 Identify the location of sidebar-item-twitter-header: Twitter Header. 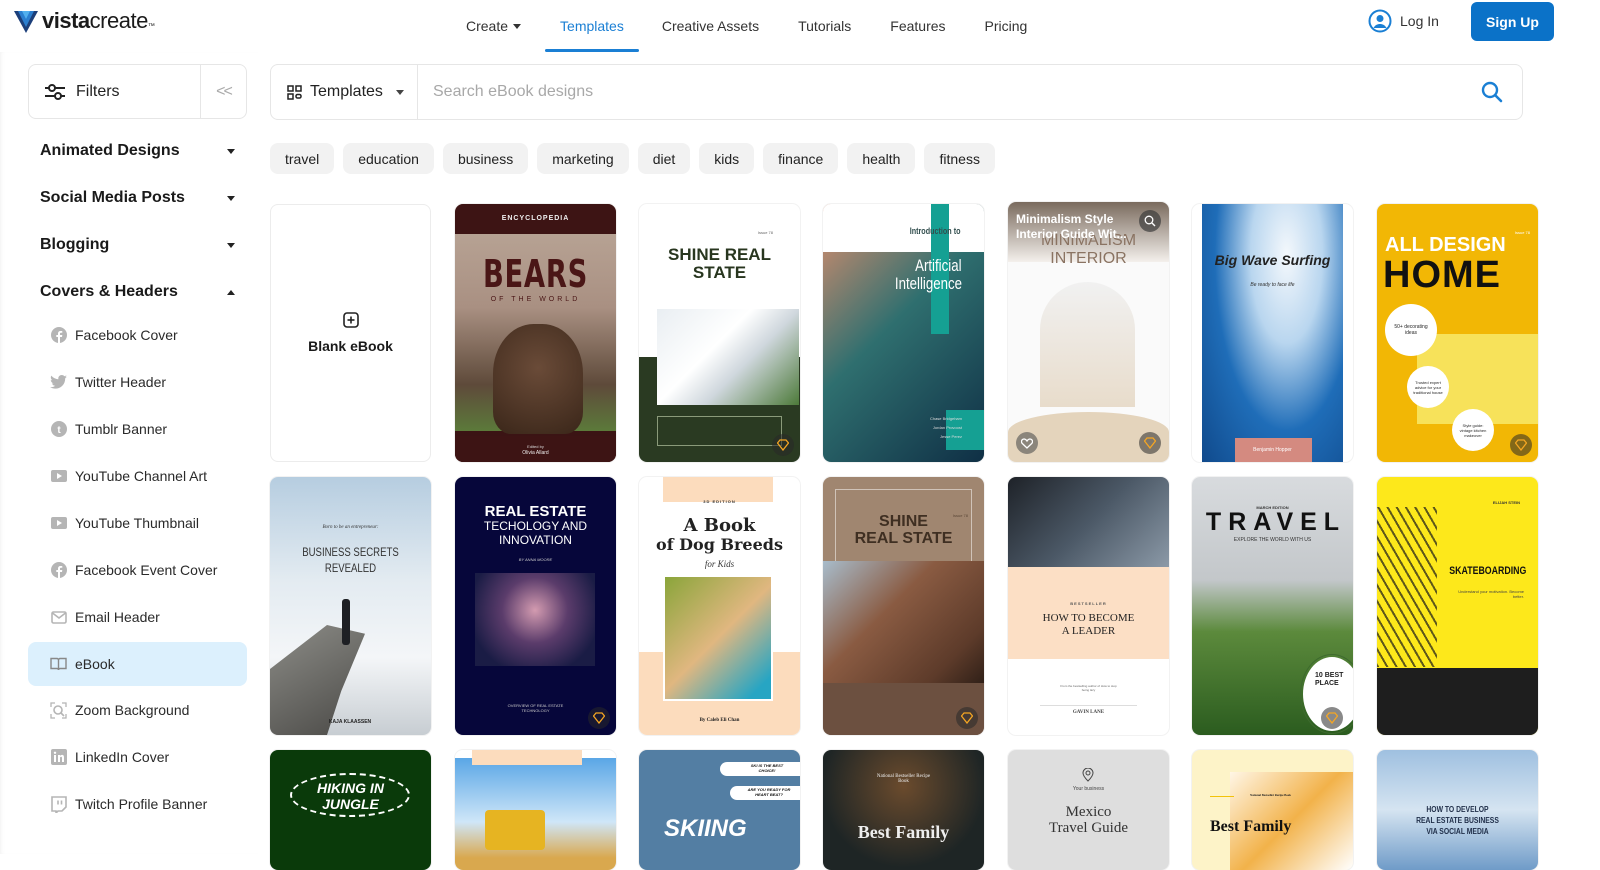
(137, 382).